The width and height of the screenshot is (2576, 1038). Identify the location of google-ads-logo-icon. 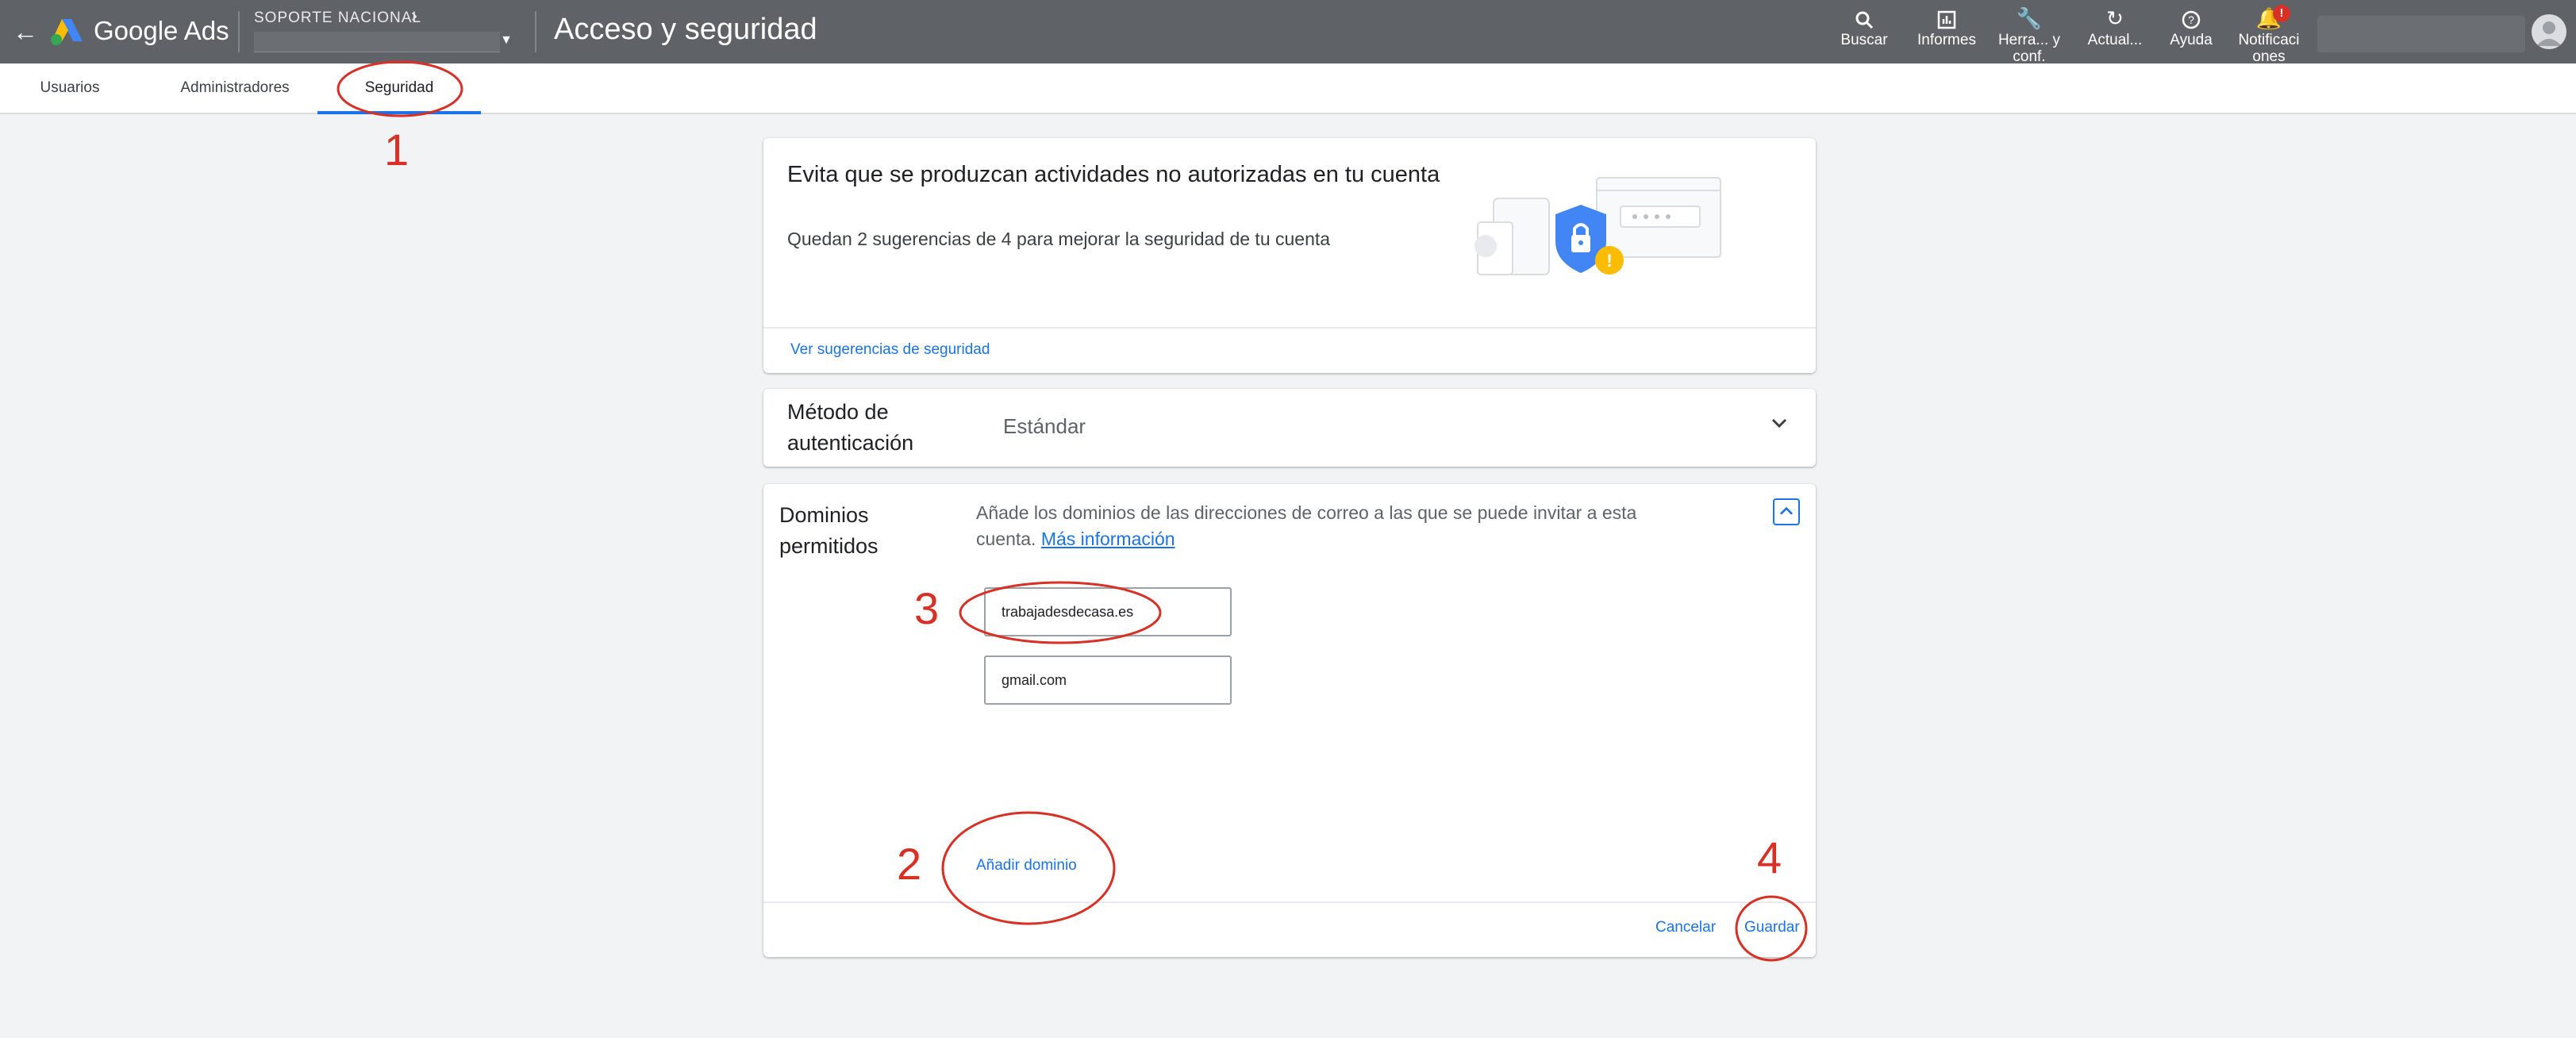
(66, 31).